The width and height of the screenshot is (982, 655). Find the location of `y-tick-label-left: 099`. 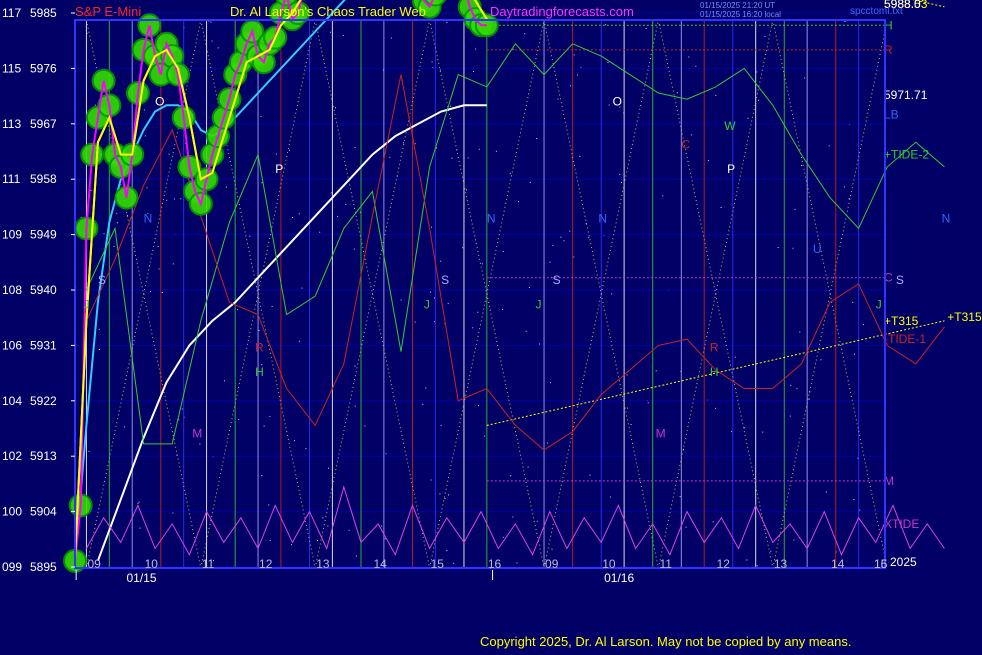

y-tick-label-left: 099 is located at coordinates (12, 567).